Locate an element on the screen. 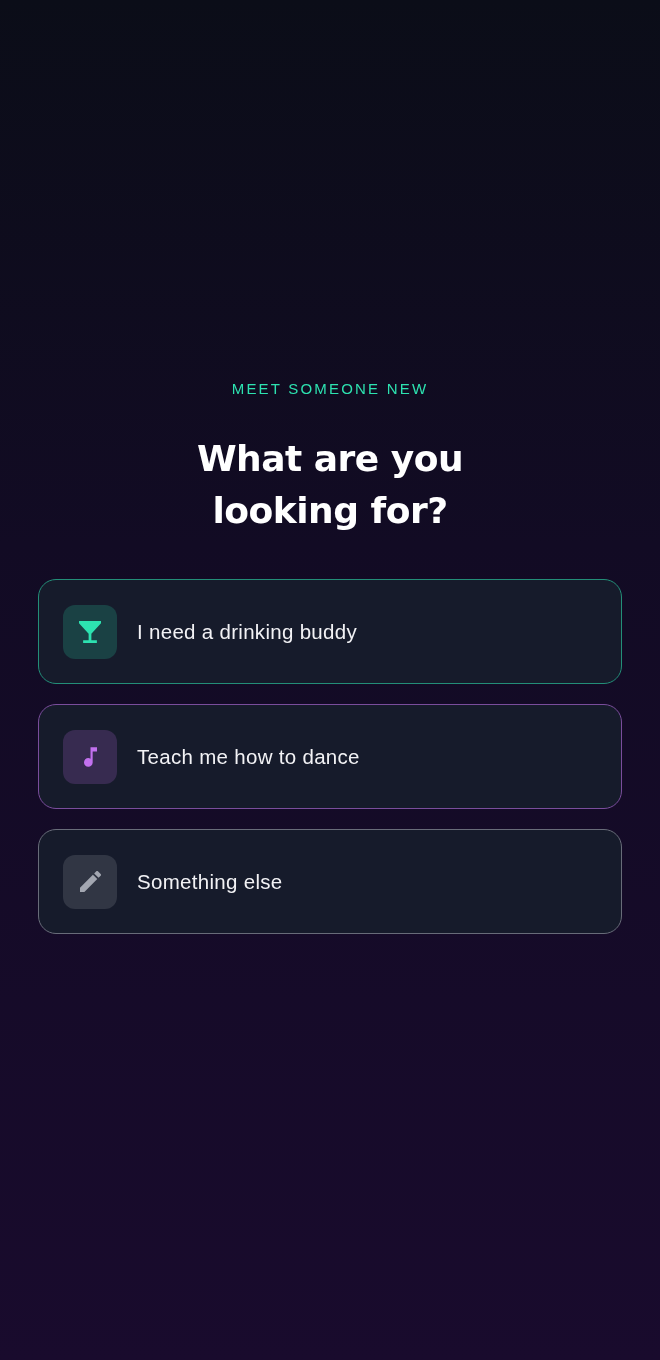 The height and width of the screenshot is (1360, 660). option-button: I need a drinking buddy is located at coordinates (330, 631).